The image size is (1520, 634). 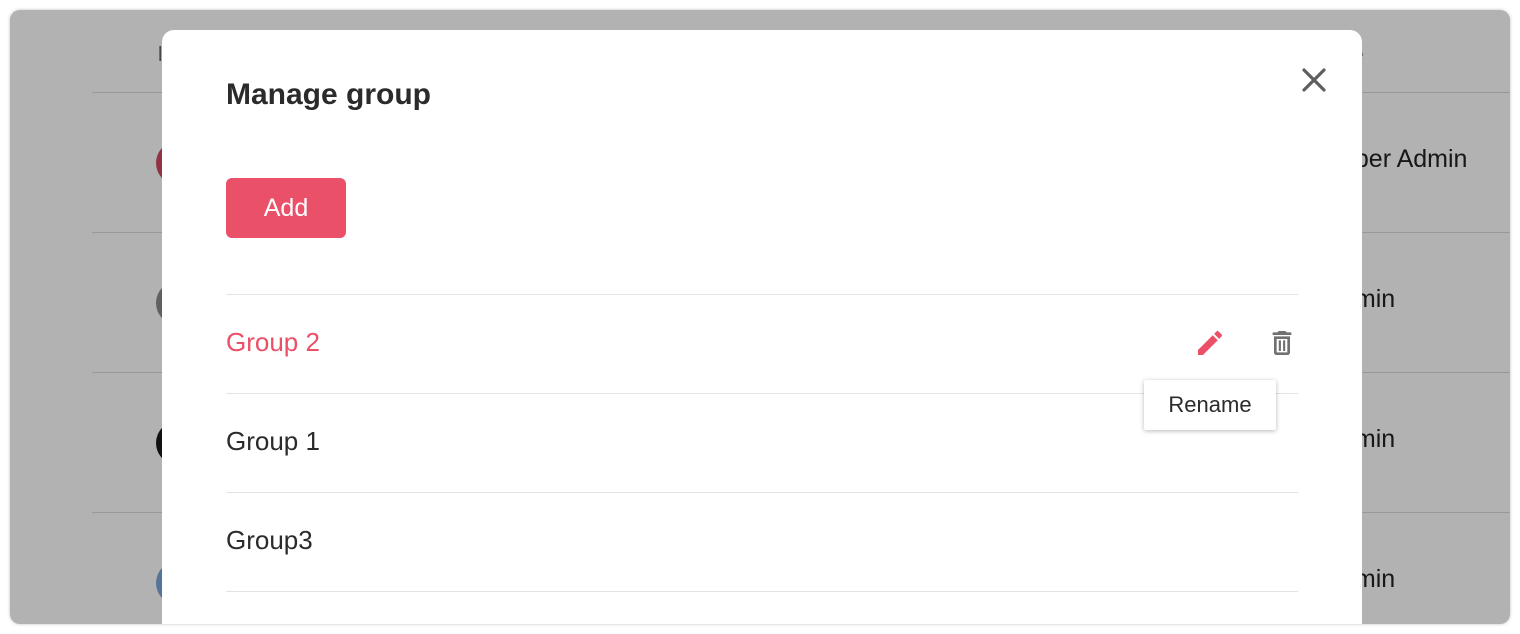 I want to click on rename-tooltip: Rename, so click(x=1210, y=405).